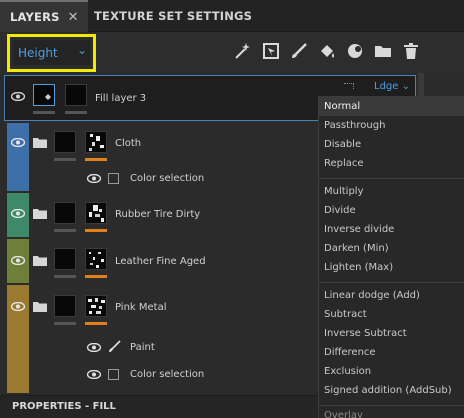 Image resolution: width=464 pixels, height=418 pixels. What do you see at coordinates (365, 333) in the screenshot?
I see `blend-mode-inverse-subtract: Inverse Subtract` at bounding box center [365, 333].